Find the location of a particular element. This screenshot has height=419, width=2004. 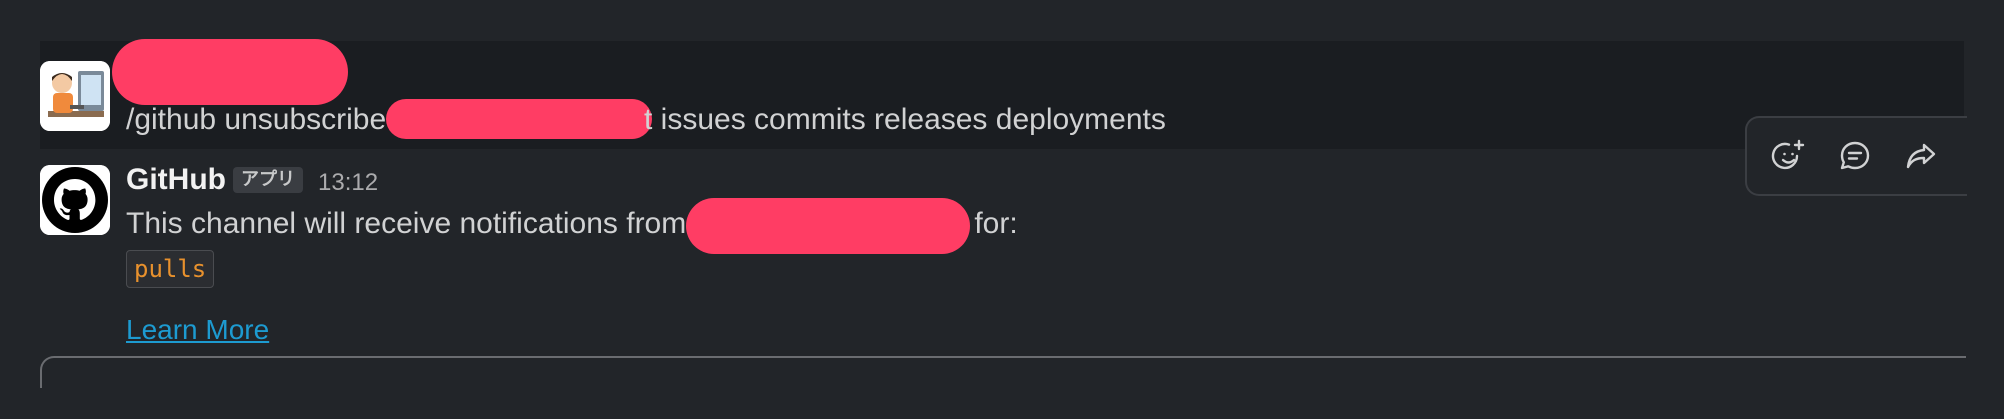

learn-more-link: Learn More is located at coordinates (197, 330).